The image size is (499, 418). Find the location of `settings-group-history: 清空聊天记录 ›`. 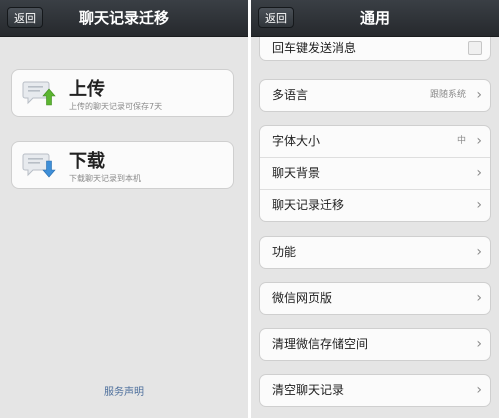

settings-group-history: 清空聊天记录 › is located at coordinates (375, 390).